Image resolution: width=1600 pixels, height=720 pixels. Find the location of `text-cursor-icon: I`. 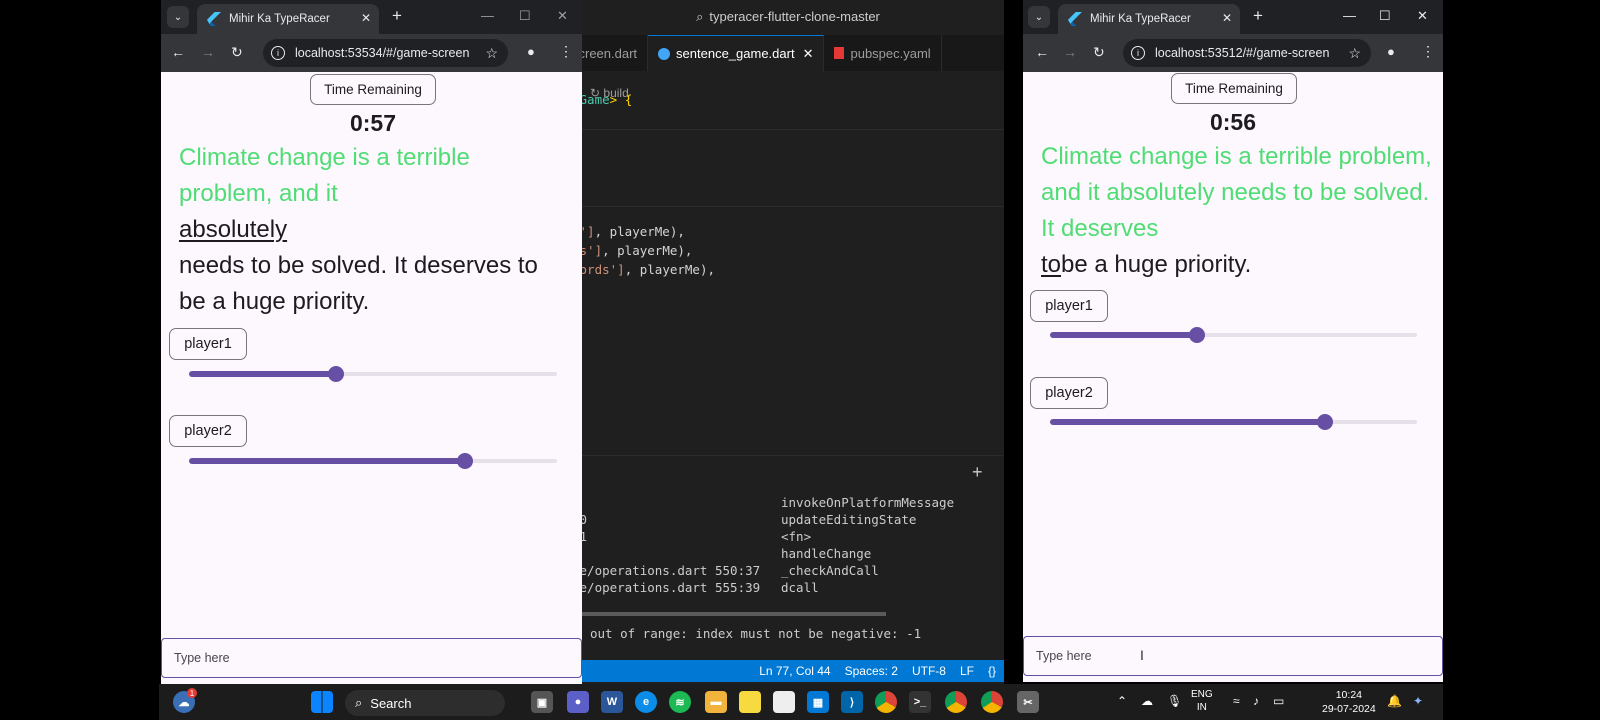

text-cursor-icon: I is located at coordinates (1142, 655).